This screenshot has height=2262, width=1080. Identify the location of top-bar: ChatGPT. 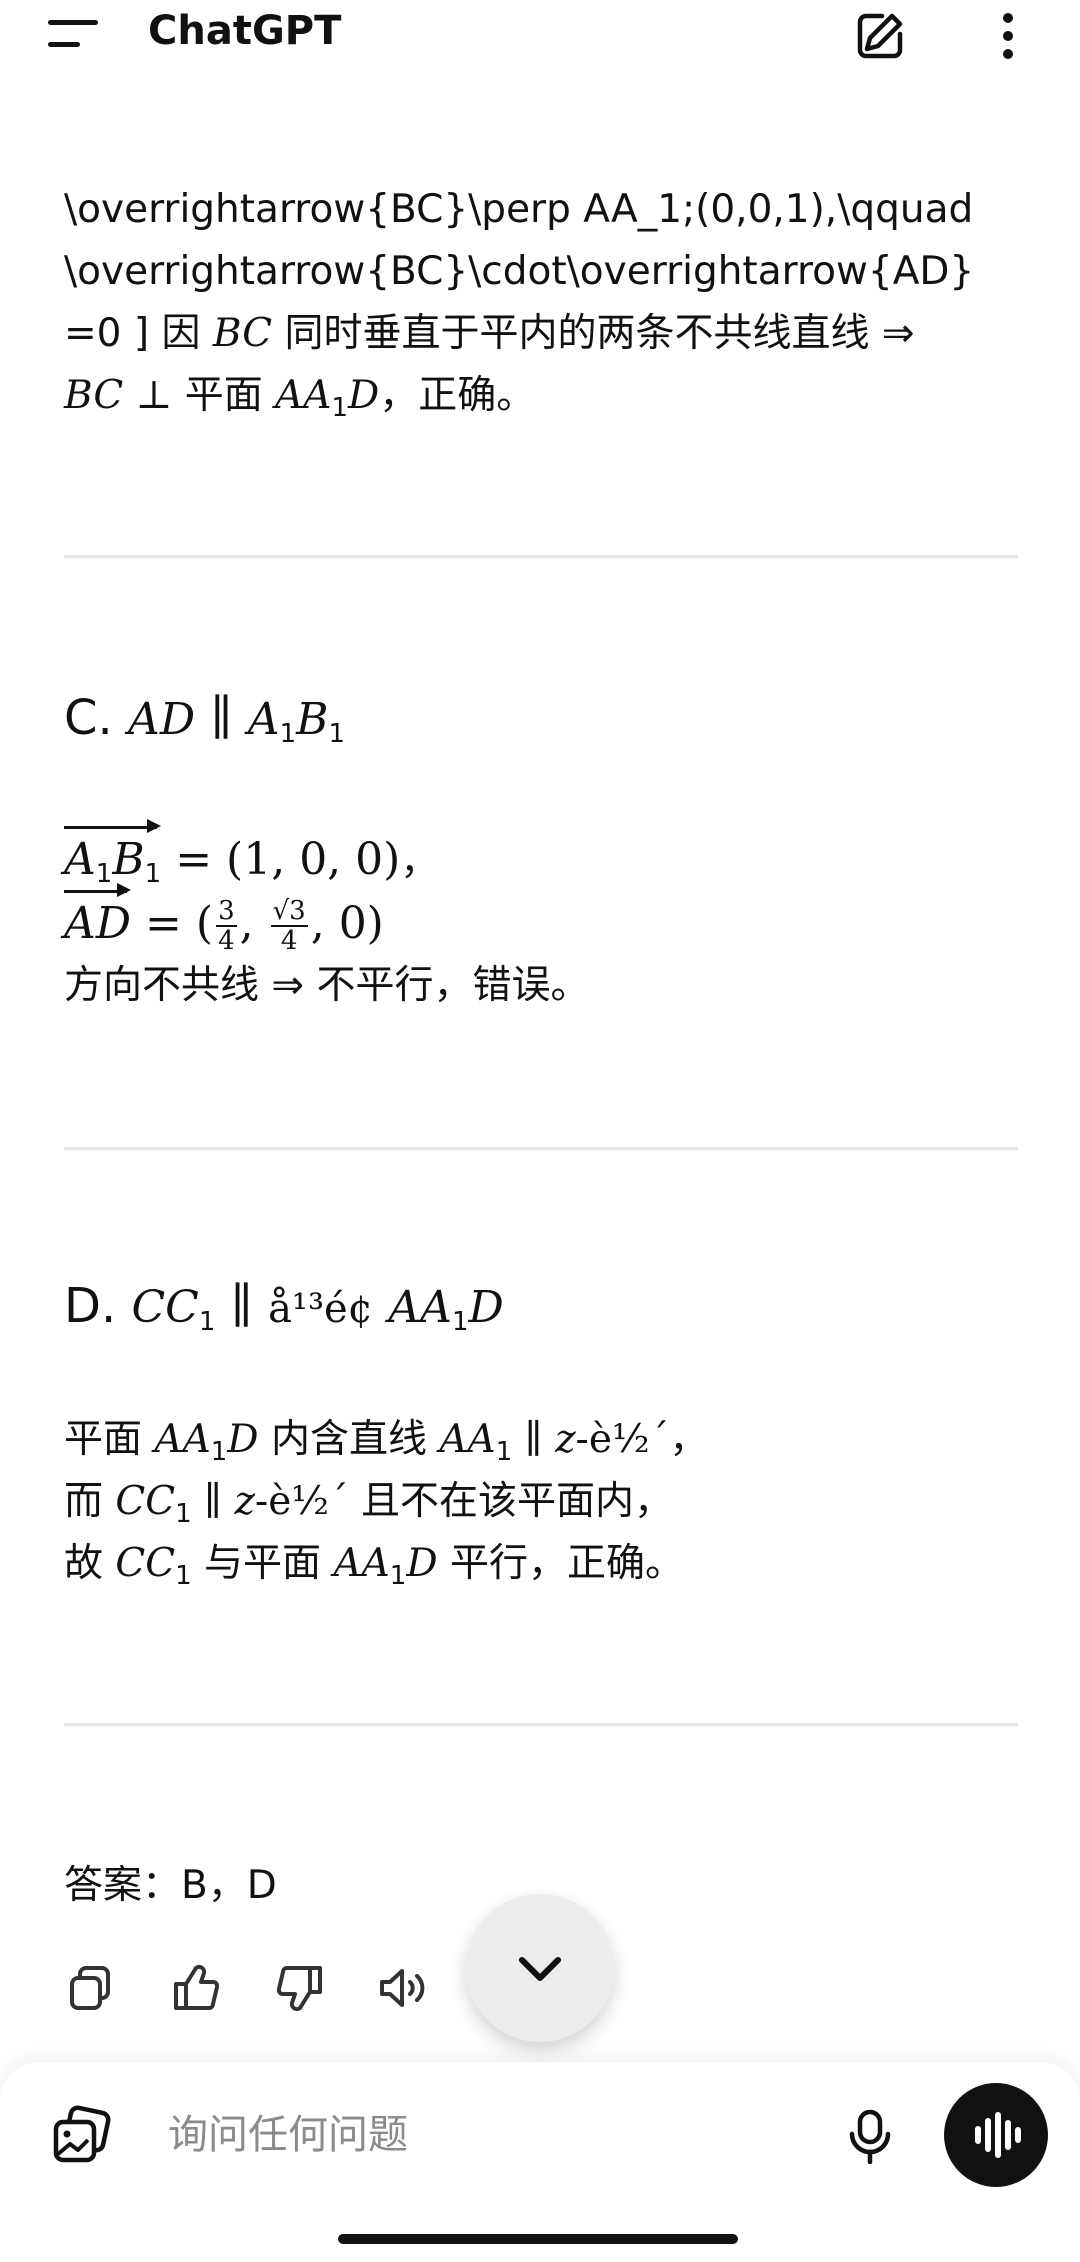
(540, 40).